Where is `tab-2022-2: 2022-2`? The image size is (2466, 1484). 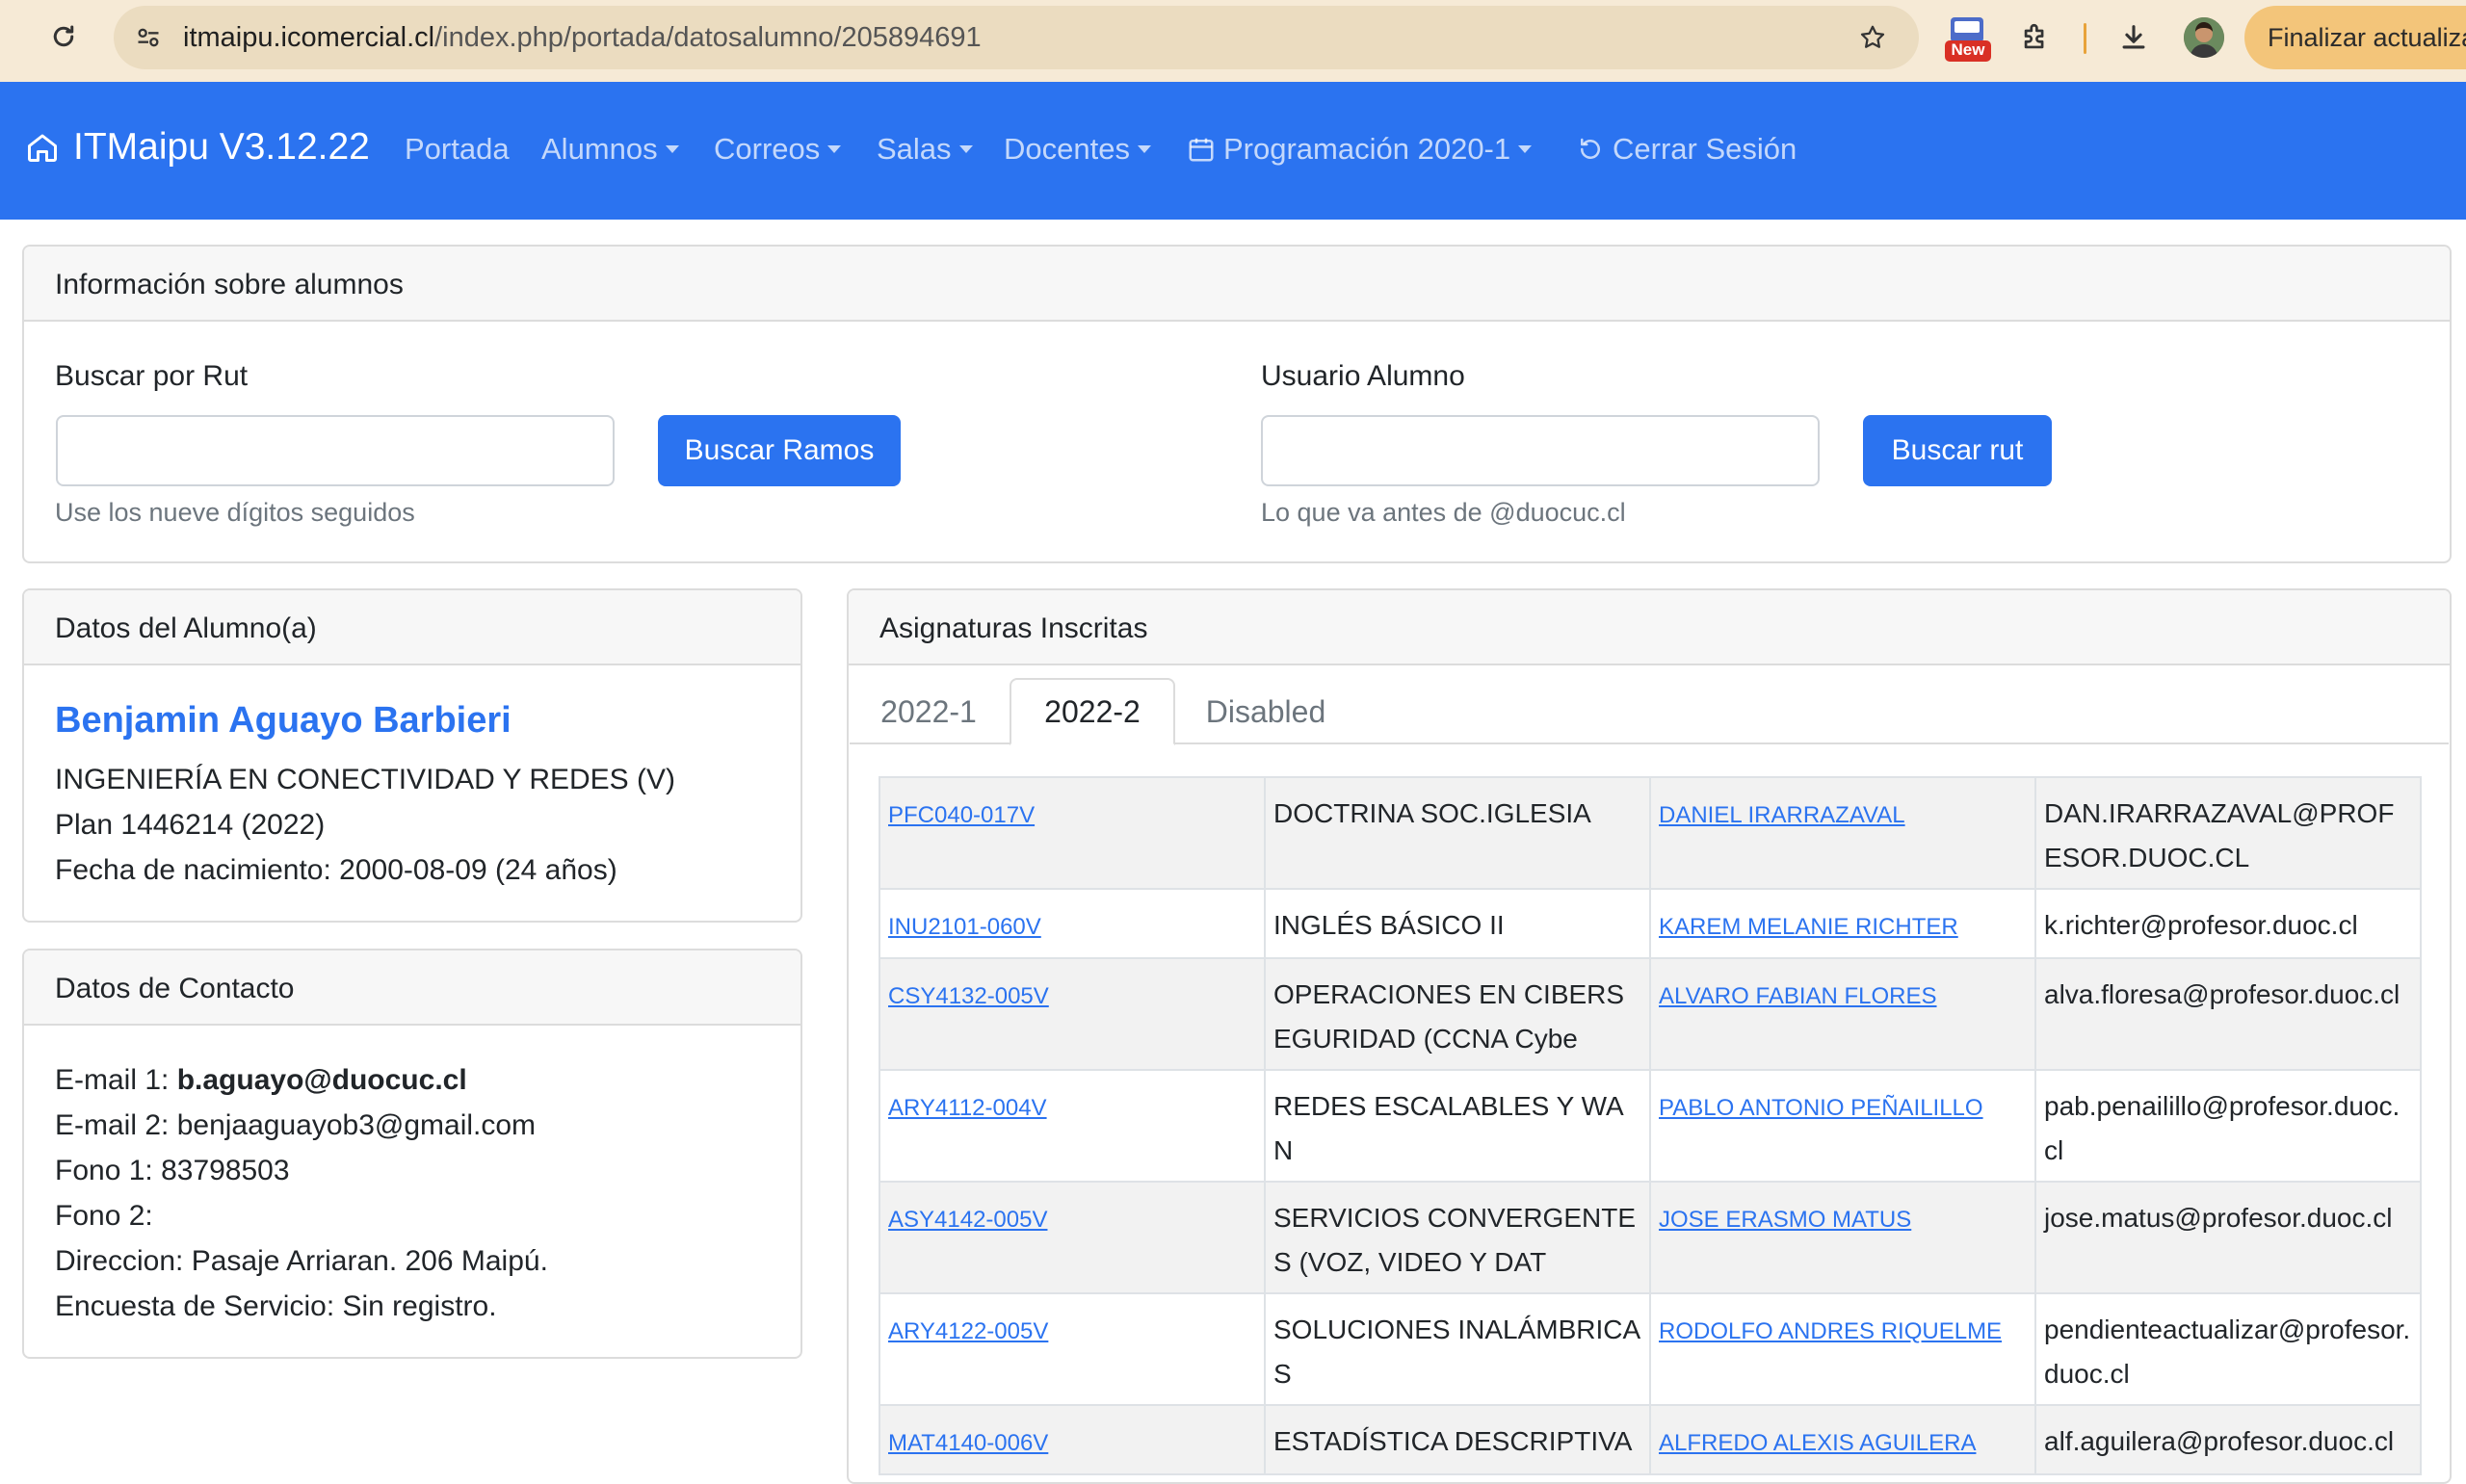
tab-2022-2: 2022-2 is located at coordinates (1092, 712).